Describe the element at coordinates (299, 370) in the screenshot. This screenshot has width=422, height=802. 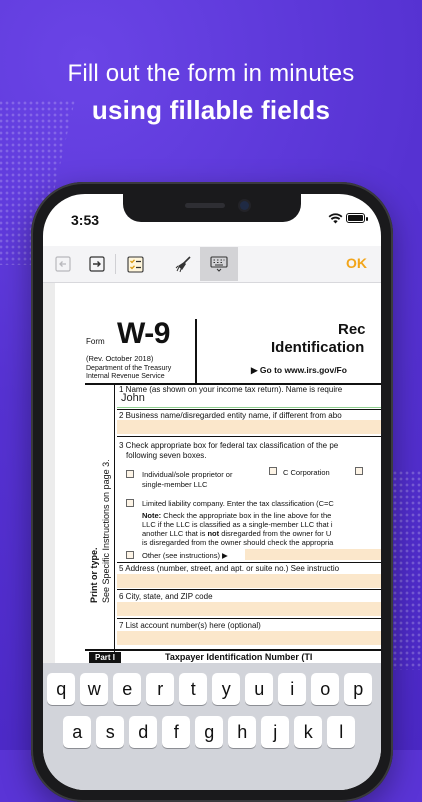
I see `goto-irs-link: ▶ Go to www.irs.gov/Fo` at that location.